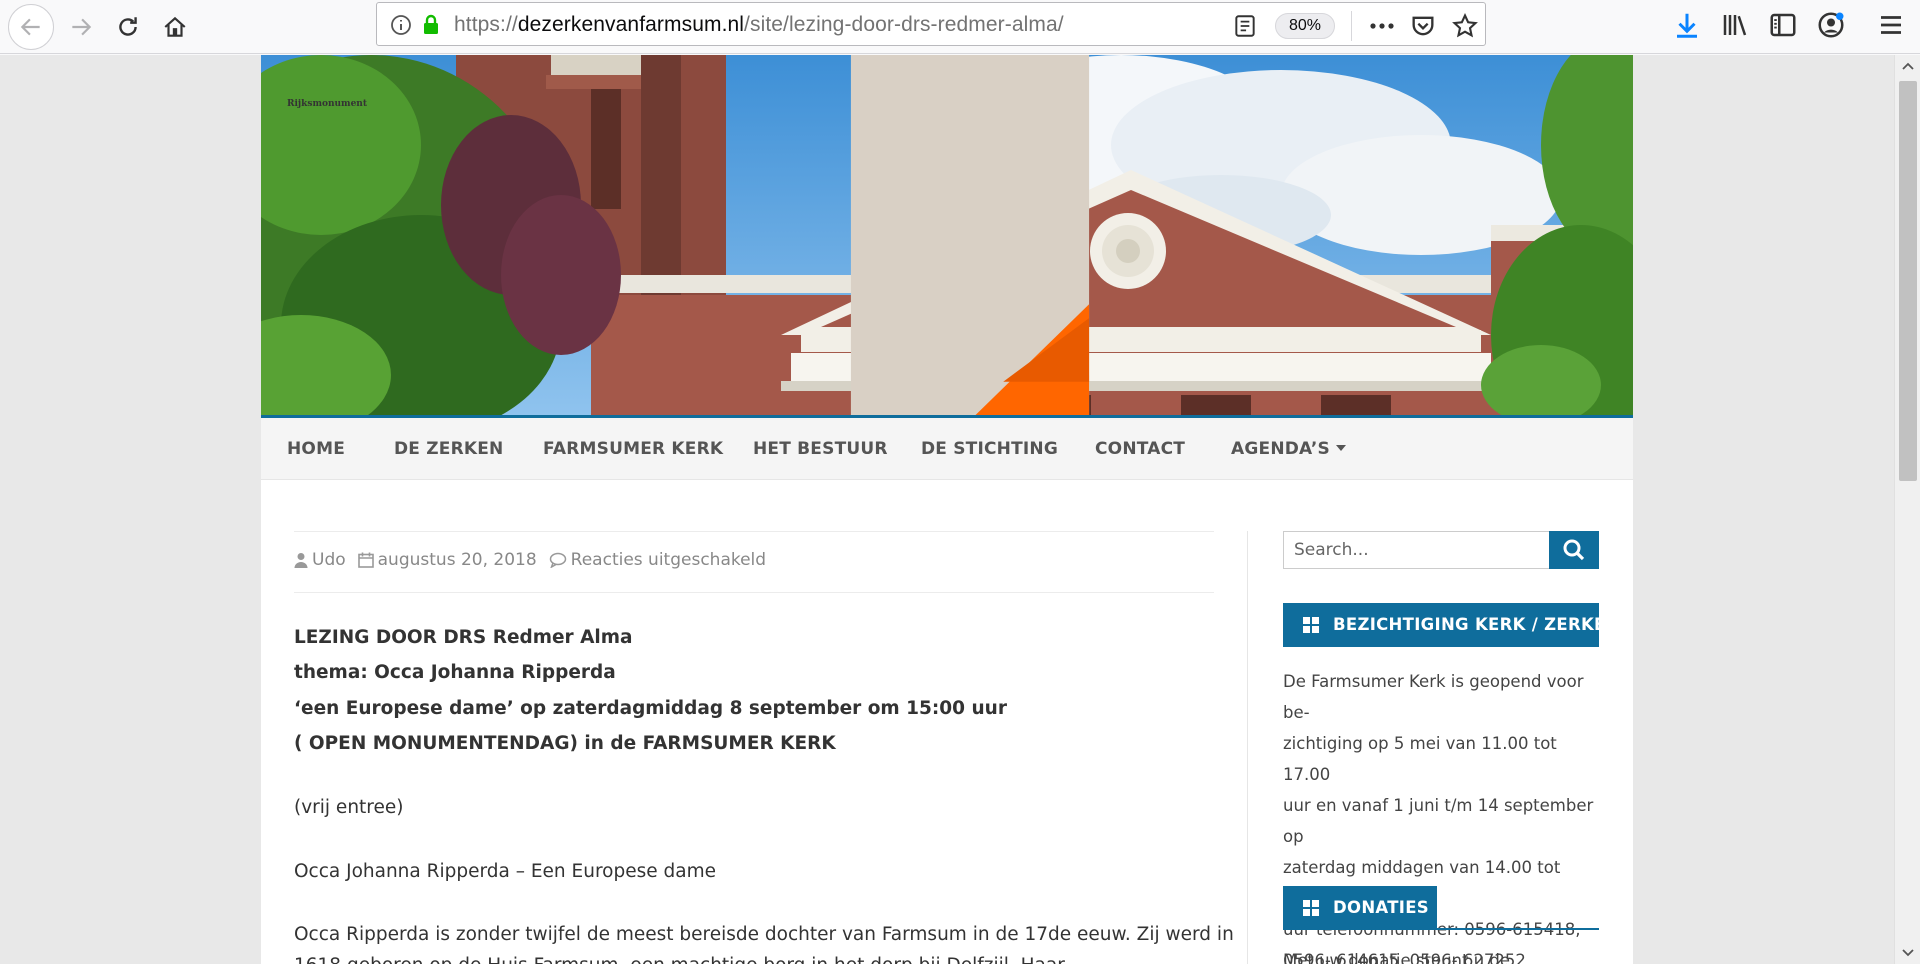 The height and width of the screenshot is (964, 1920). I want to click on comment-icon, so click(557, 560).